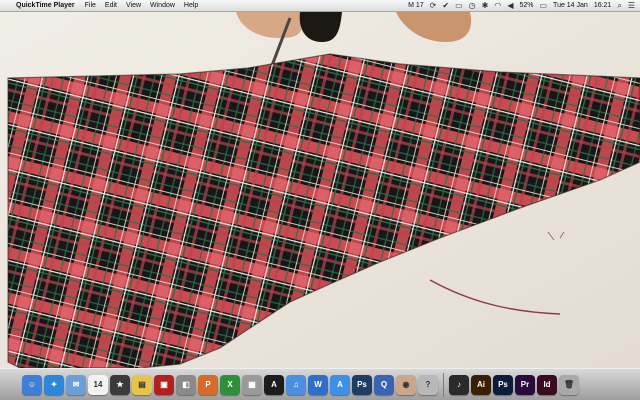 The image size is (640, 400). I want to click on dock-help-icon: ?, so click(428, 384).